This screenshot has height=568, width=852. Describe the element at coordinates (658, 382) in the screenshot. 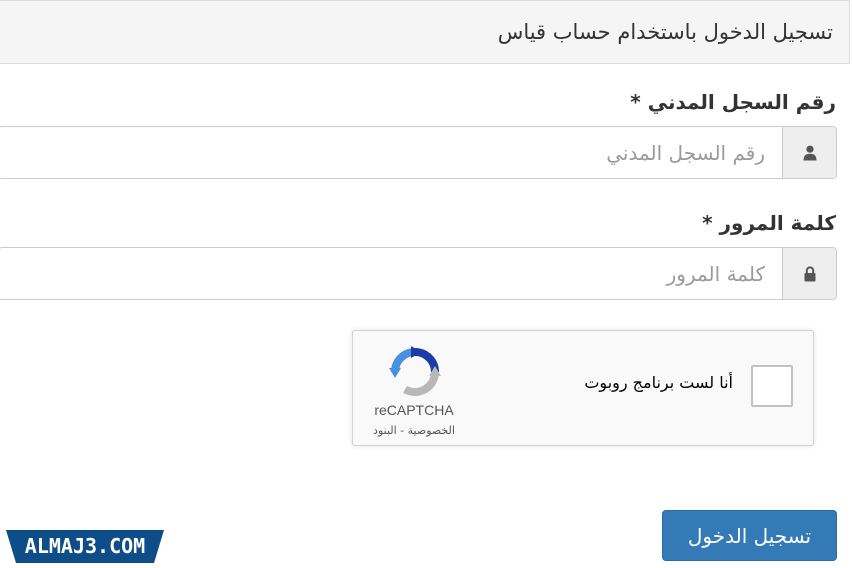

I see `recaptcha-label: أنا لست برنامج روبوت` at that location.